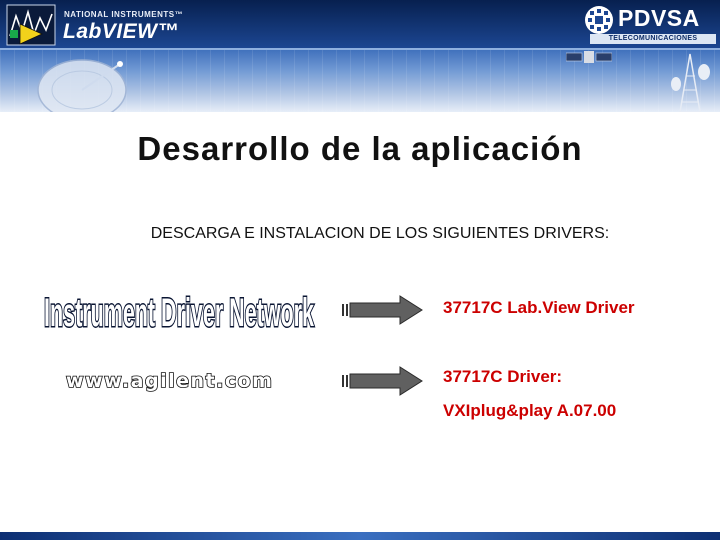  I want to click on instrument-driver-network-text: Instrument Driver Network, so click(179, 313).